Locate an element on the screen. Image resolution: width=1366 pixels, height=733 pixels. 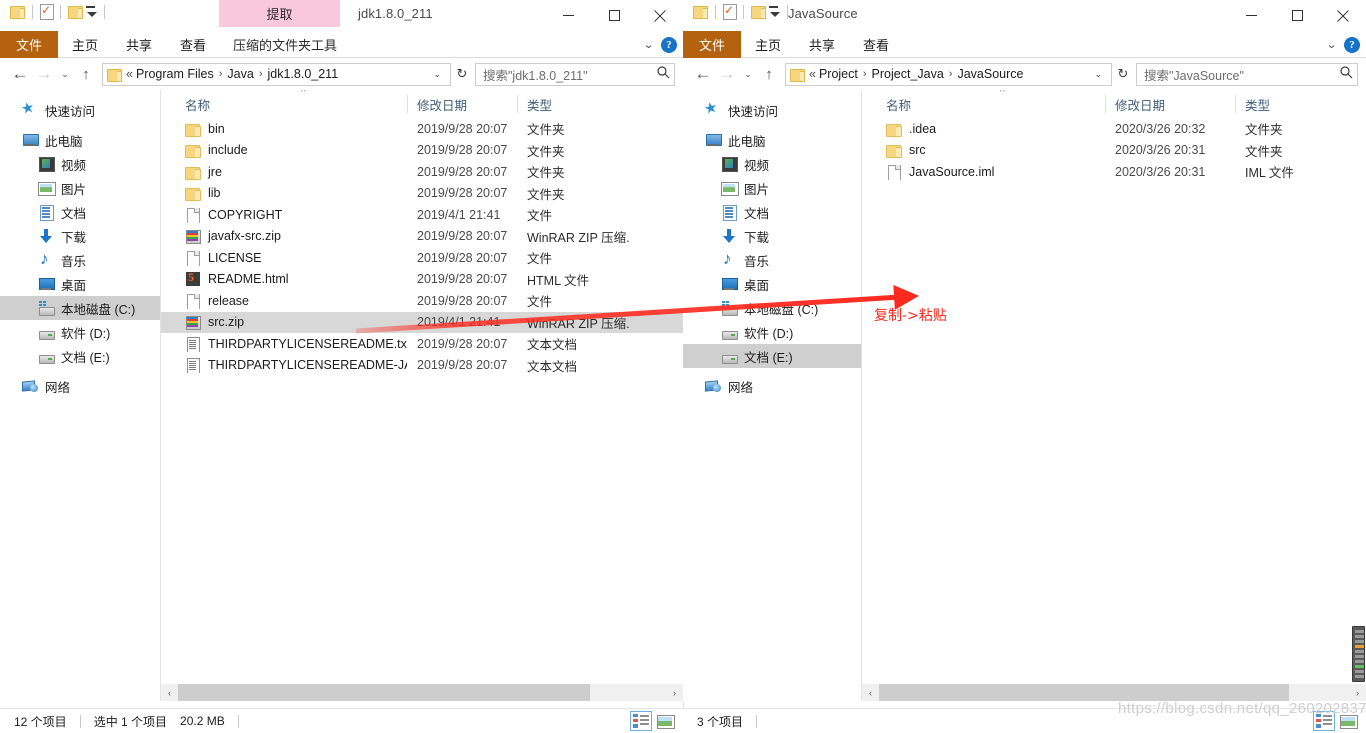
search-input: 搜索"jdk1.8.0_211" is located at coordinates (570, 74).